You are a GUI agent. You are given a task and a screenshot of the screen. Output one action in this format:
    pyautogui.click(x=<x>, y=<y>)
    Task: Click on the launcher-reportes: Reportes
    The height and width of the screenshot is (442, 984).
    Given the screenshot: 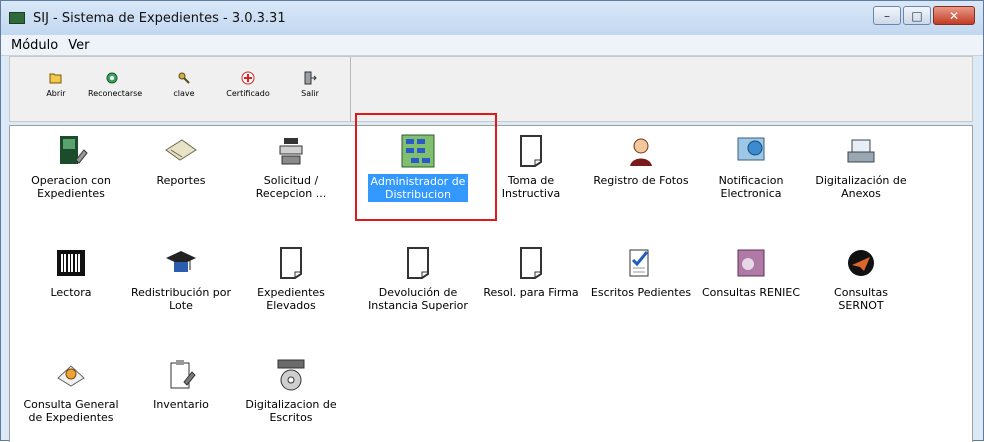 What is the action you would take?
    pyautogui.click(x=181, y=160)
    